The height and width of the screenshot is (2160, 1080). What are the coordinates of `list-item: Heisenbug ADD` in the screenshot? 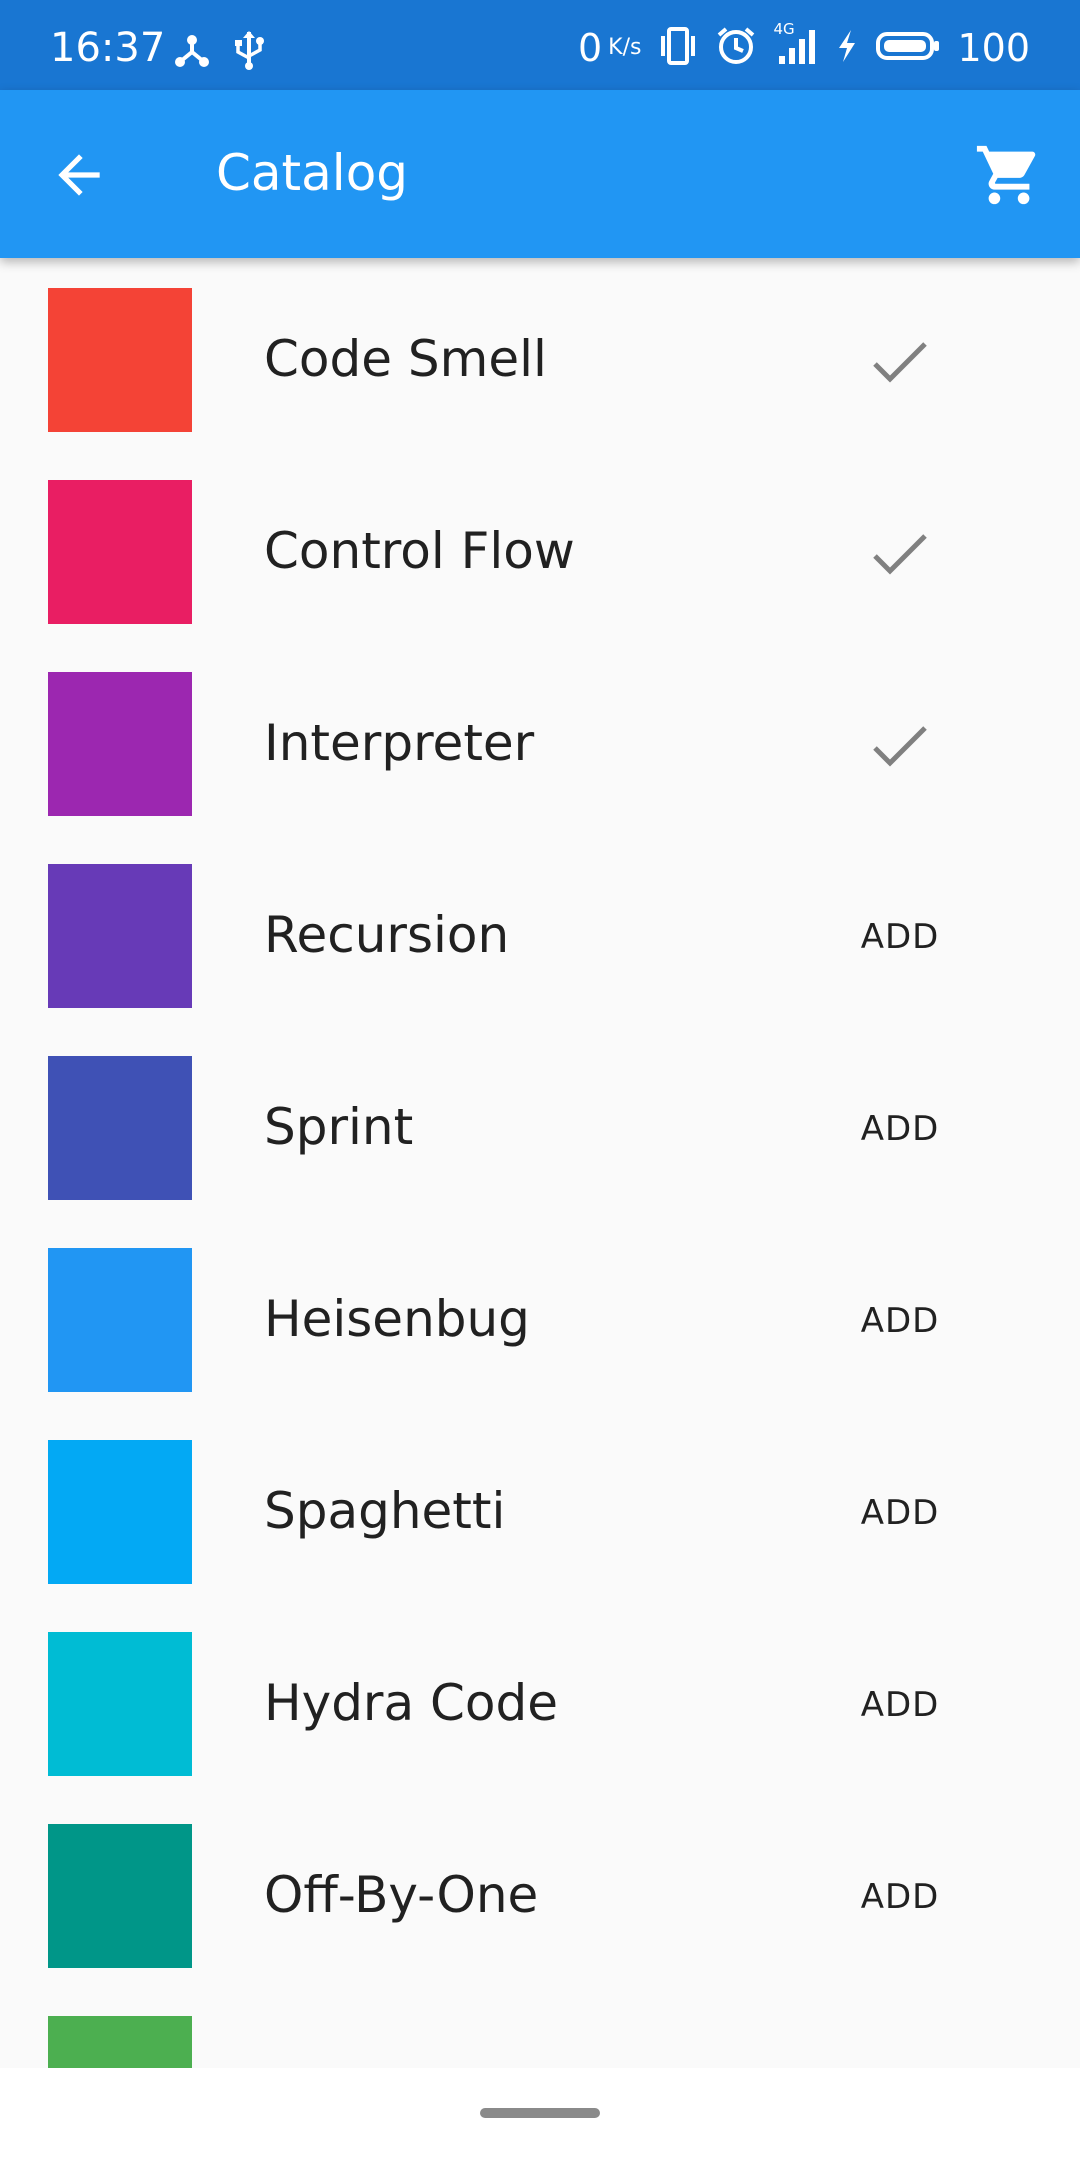 It's located at (540, 1290).